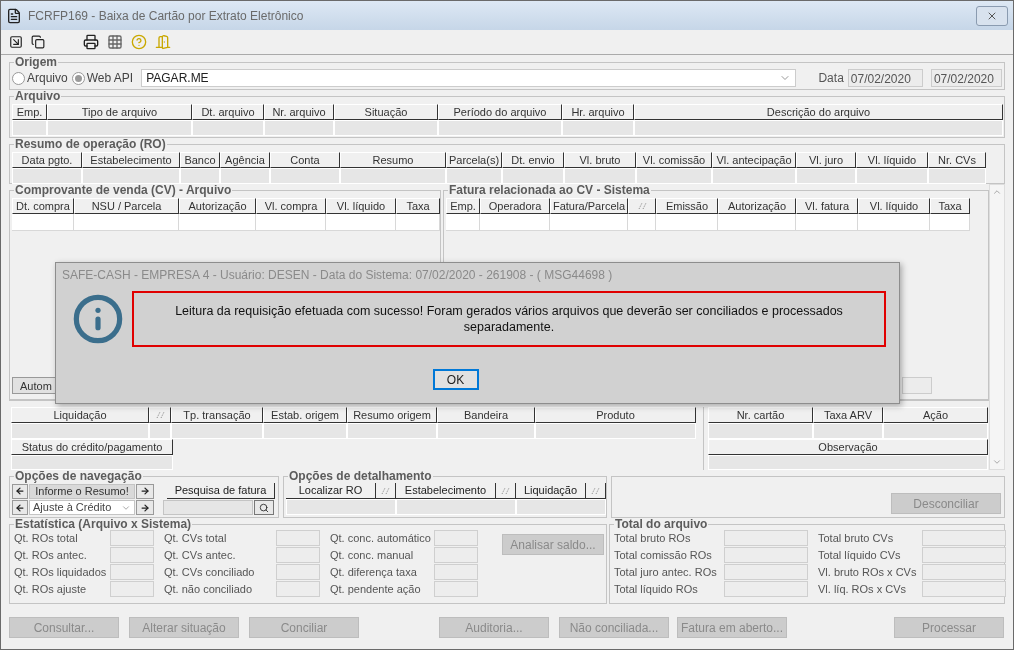 The image size is (1014, 650). What do you see at coordinates (515, 206) in the screenshot?
I see `column-header: Operadora` at bounding box center [515, 206].